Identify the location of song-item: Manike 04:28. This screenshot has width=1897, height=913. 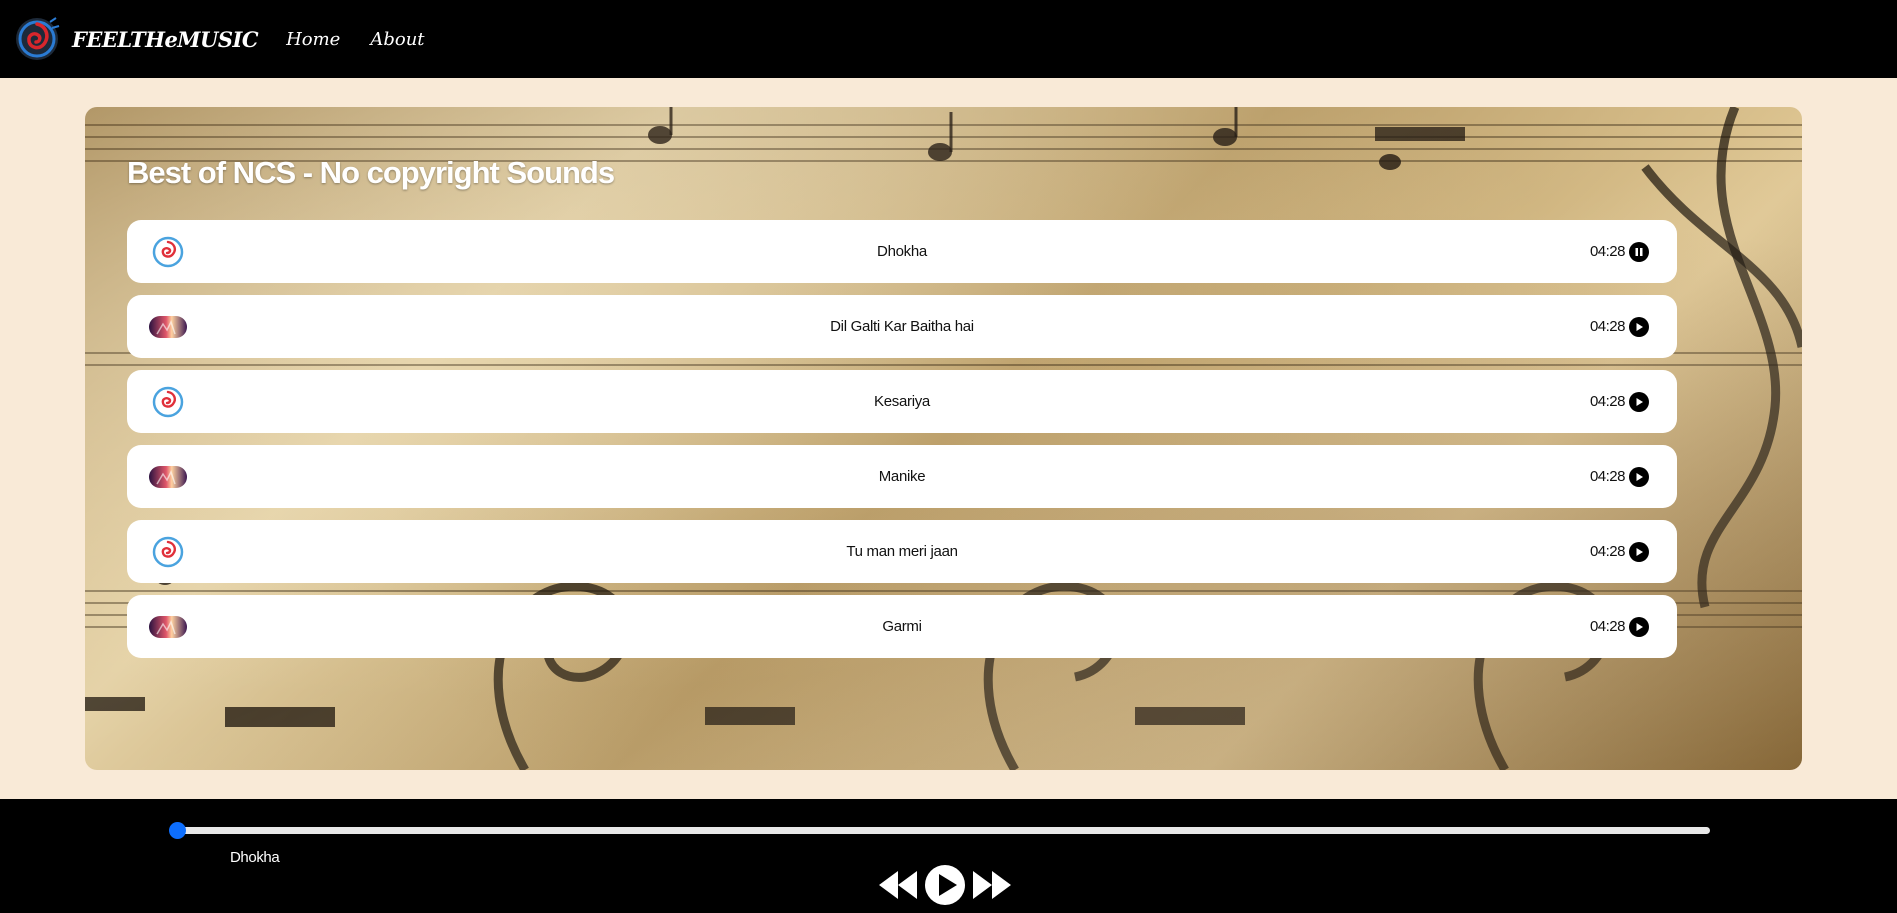
(902, 476).